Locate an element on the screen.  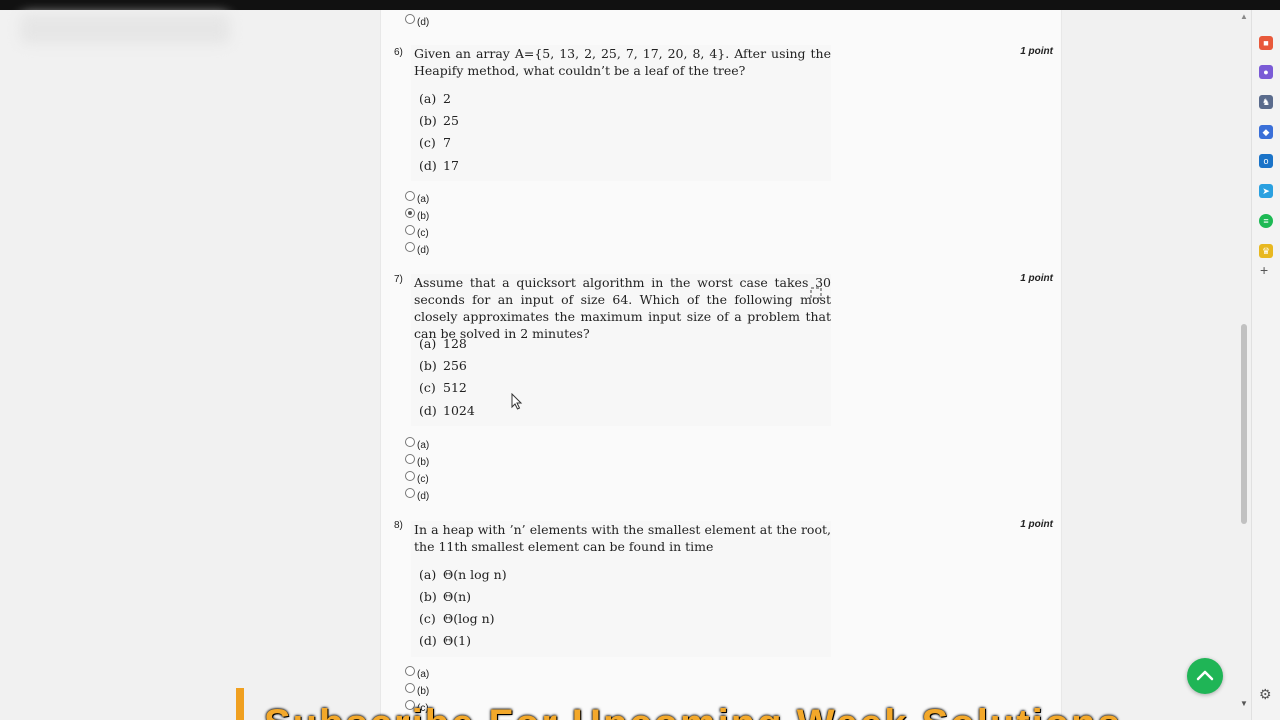
option-a: (a) 128 is located at coordinates (443, 343).